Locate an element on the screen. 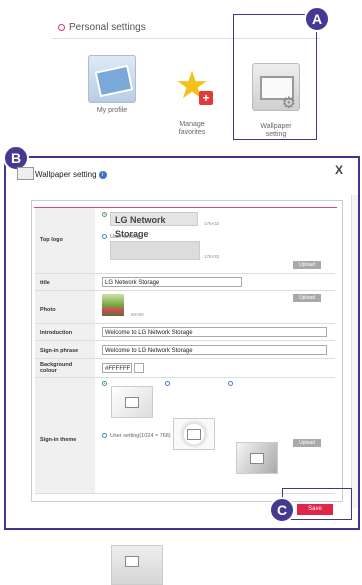 Image resolution: width=362 pixels, height=585 pixels. label-title: title is located at coordinates (45, 283).